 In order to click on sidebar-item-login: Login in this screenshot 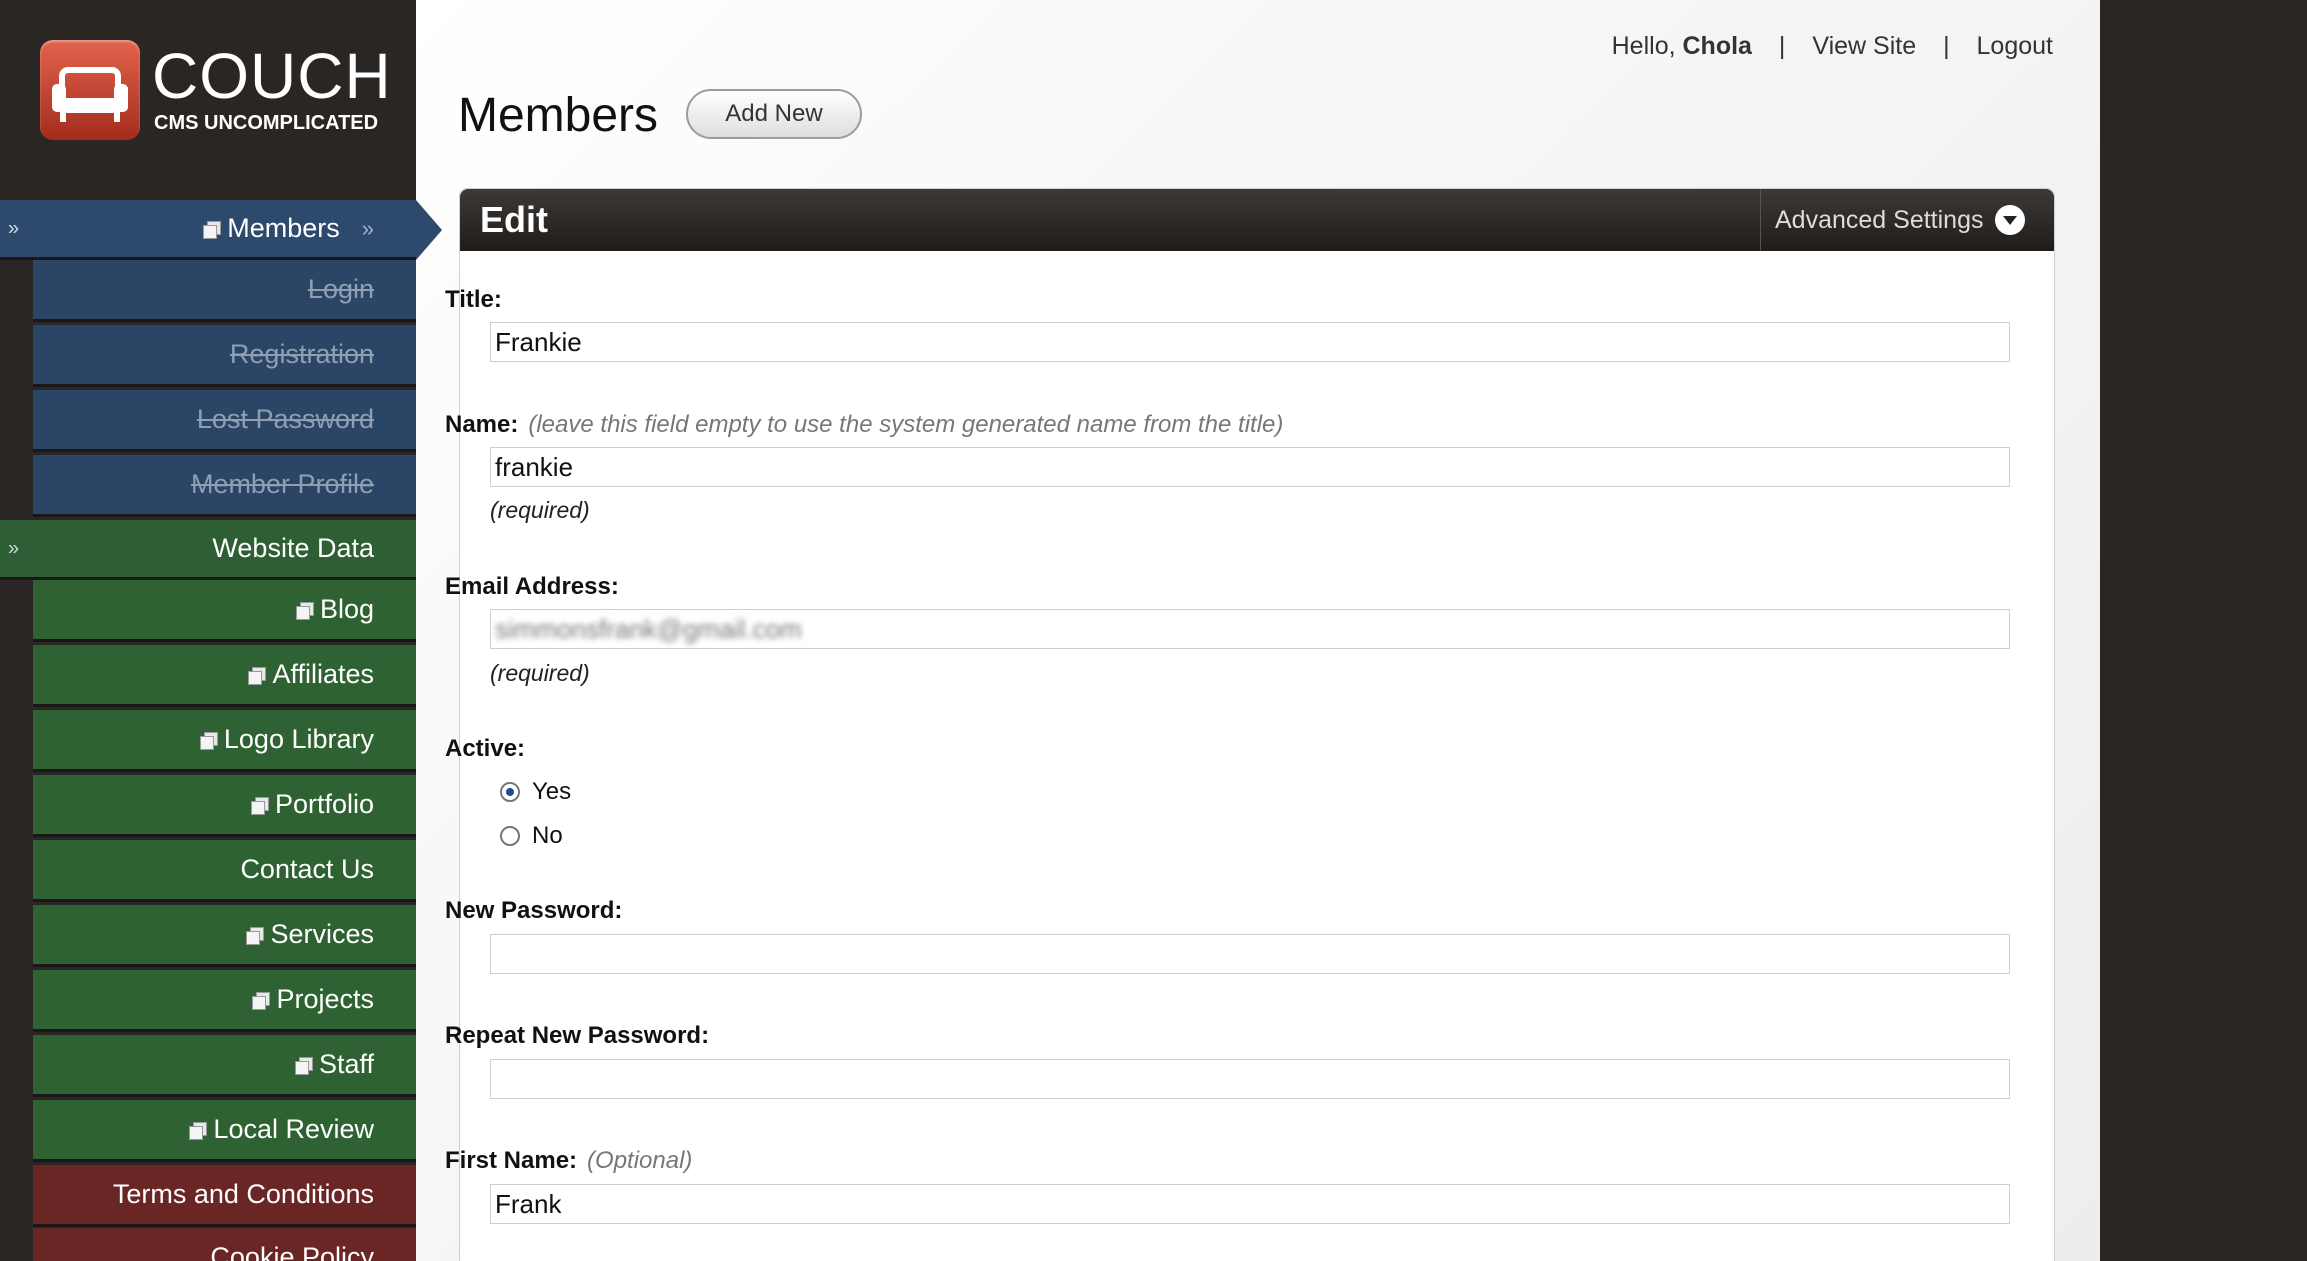, I will do `click(224, 291)`.